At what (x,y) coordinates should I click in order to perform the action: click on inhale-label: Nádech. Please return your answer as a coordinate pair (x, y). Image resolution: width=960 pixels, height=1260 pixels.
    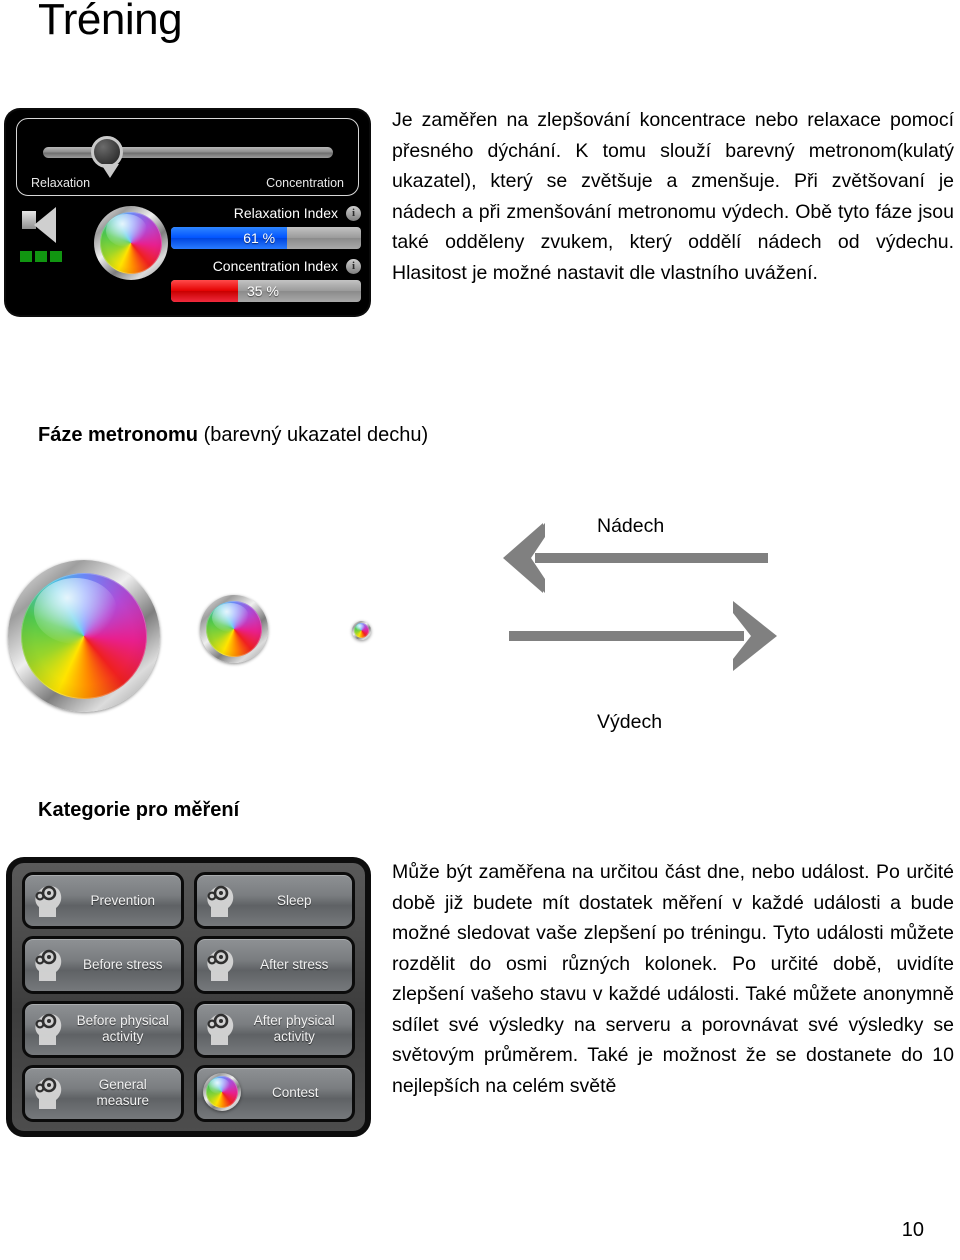
    Looking at the image, I should click on (631, 526).